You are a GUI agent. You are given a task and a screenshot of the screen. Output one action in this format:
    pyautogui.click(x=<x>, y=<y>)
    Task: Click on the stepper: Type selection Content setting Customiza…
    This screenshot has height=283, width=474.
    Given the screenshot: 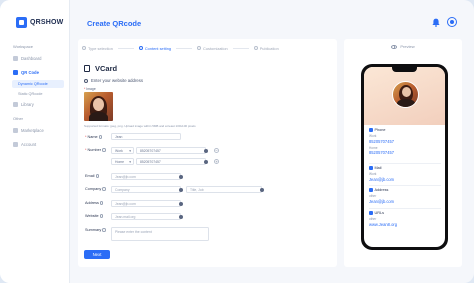 What is the action you would take?
    pyautogui.click(x=208, y=48)
    